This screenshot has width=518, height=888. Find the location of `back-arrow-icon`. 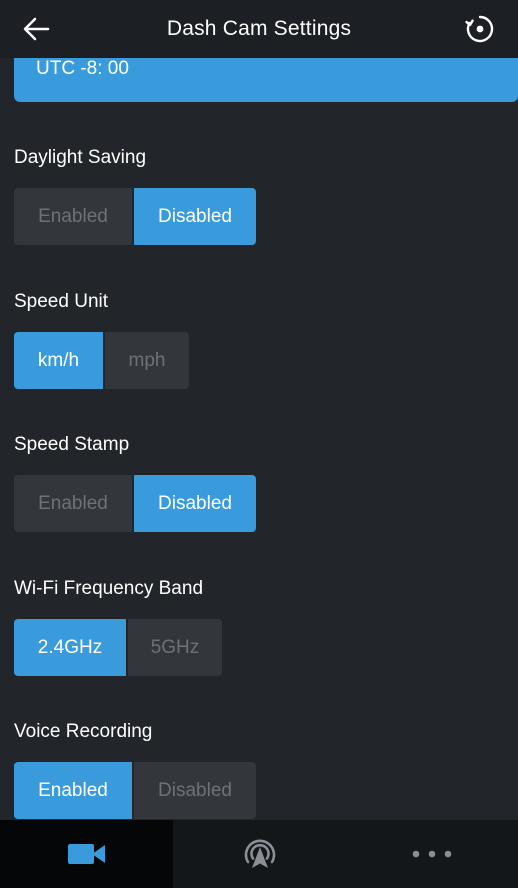

back-arrow-icon is located at coordinates (36, 29).